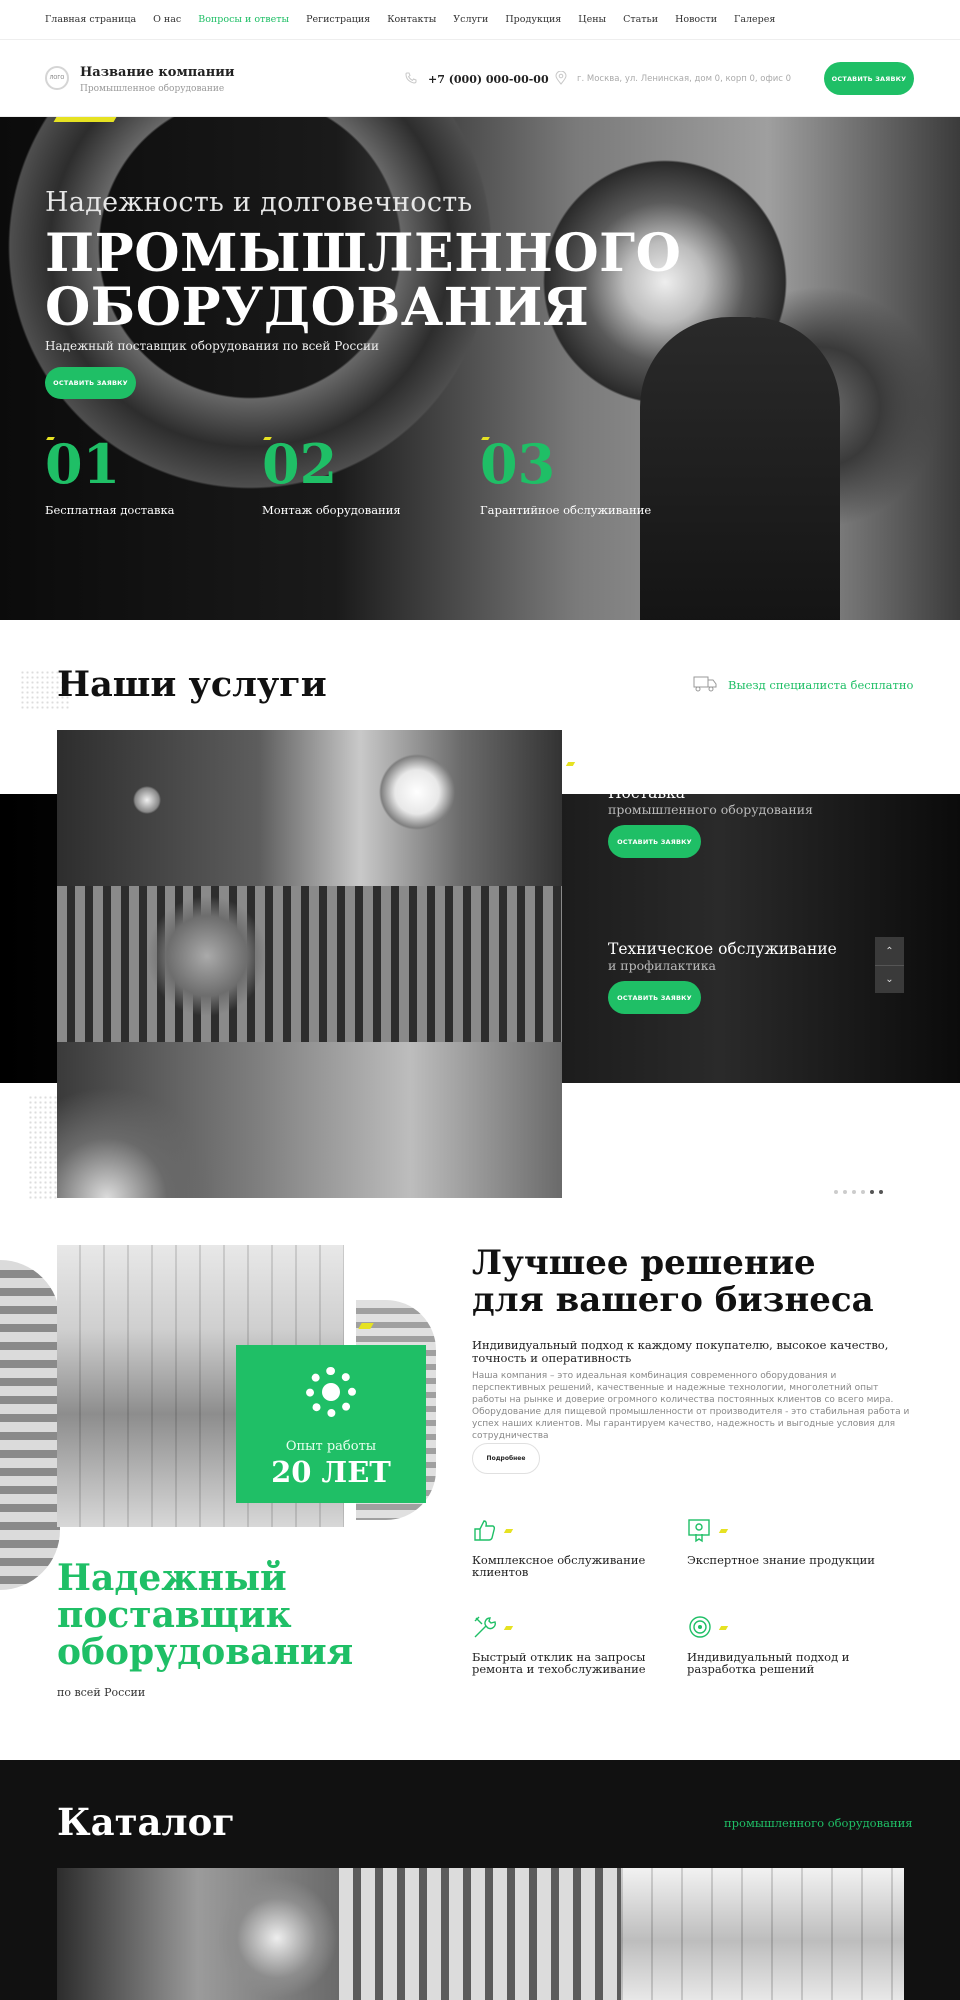 This screenshot has width=960, height=2000. Describe the element at coordinates (699, 1531) in the screenshot. I see `certificate-icon` at that location.